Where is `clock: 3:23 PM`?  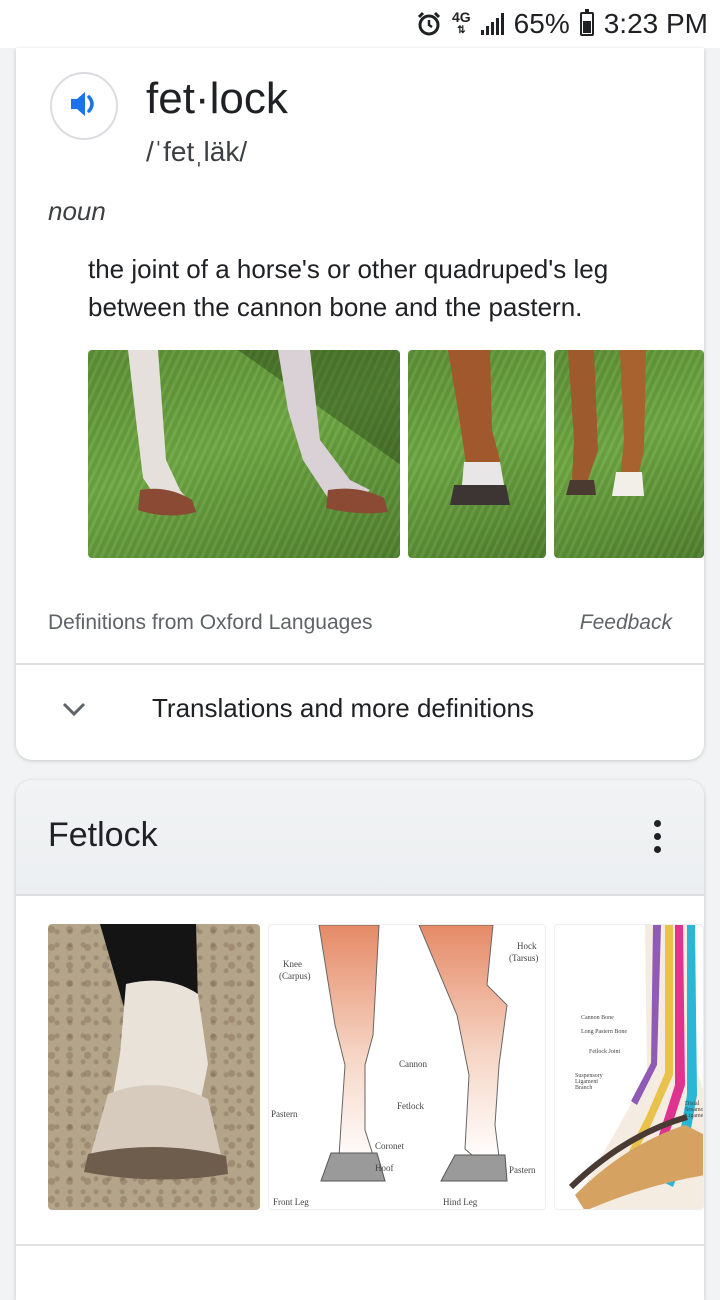 clock: 3:23 PM is located at coordinates (655, 23).